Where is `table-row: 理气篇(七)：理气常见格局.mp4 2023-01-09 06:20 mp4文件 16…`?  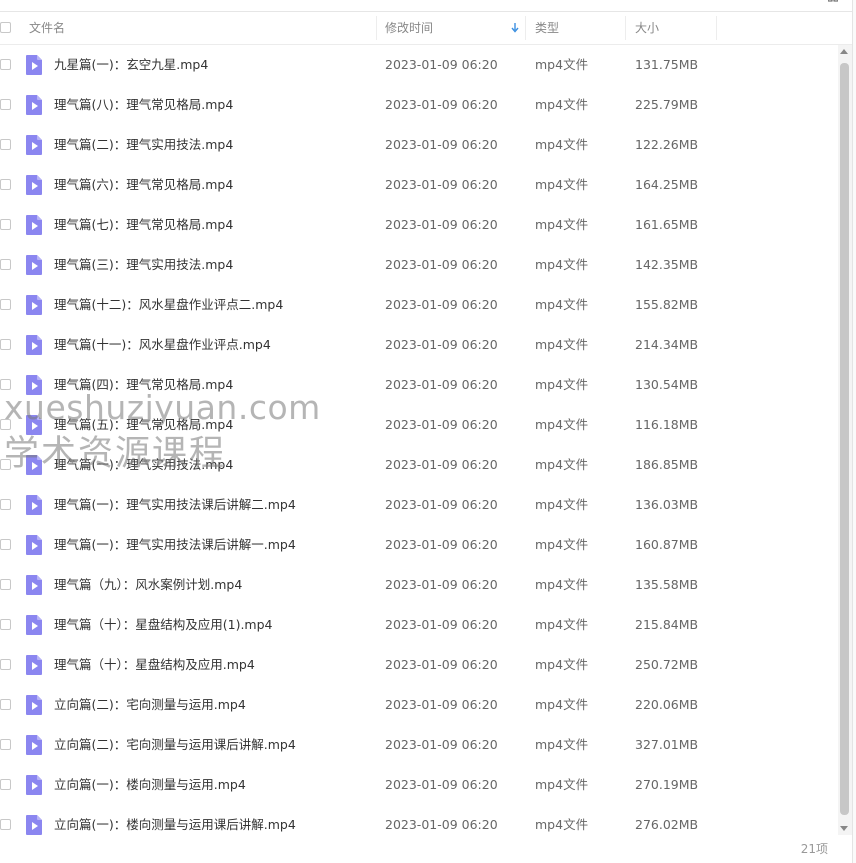
table-row: 理气篇(七)：理气常见格局.mp4 2023-01-09 06:20 mp4文件 16… is located at coordinates (419, 225).